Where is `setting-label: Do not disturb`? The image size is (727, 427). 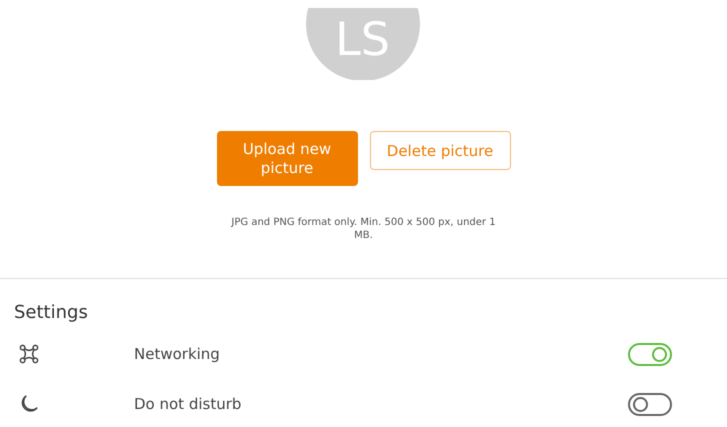 setting-label: Do not disturb is located at coordinates (188, 404).